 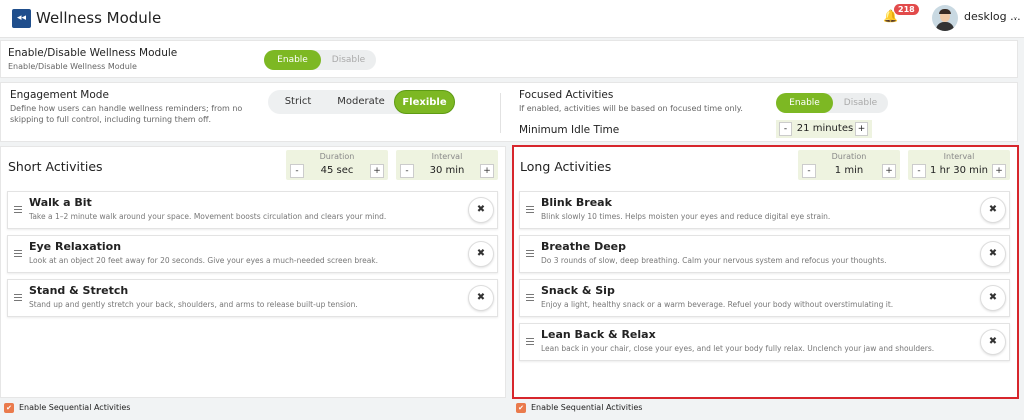 I want to click on short-sequential-label: Enable Sequential Activities, so click(x=75, y=407).